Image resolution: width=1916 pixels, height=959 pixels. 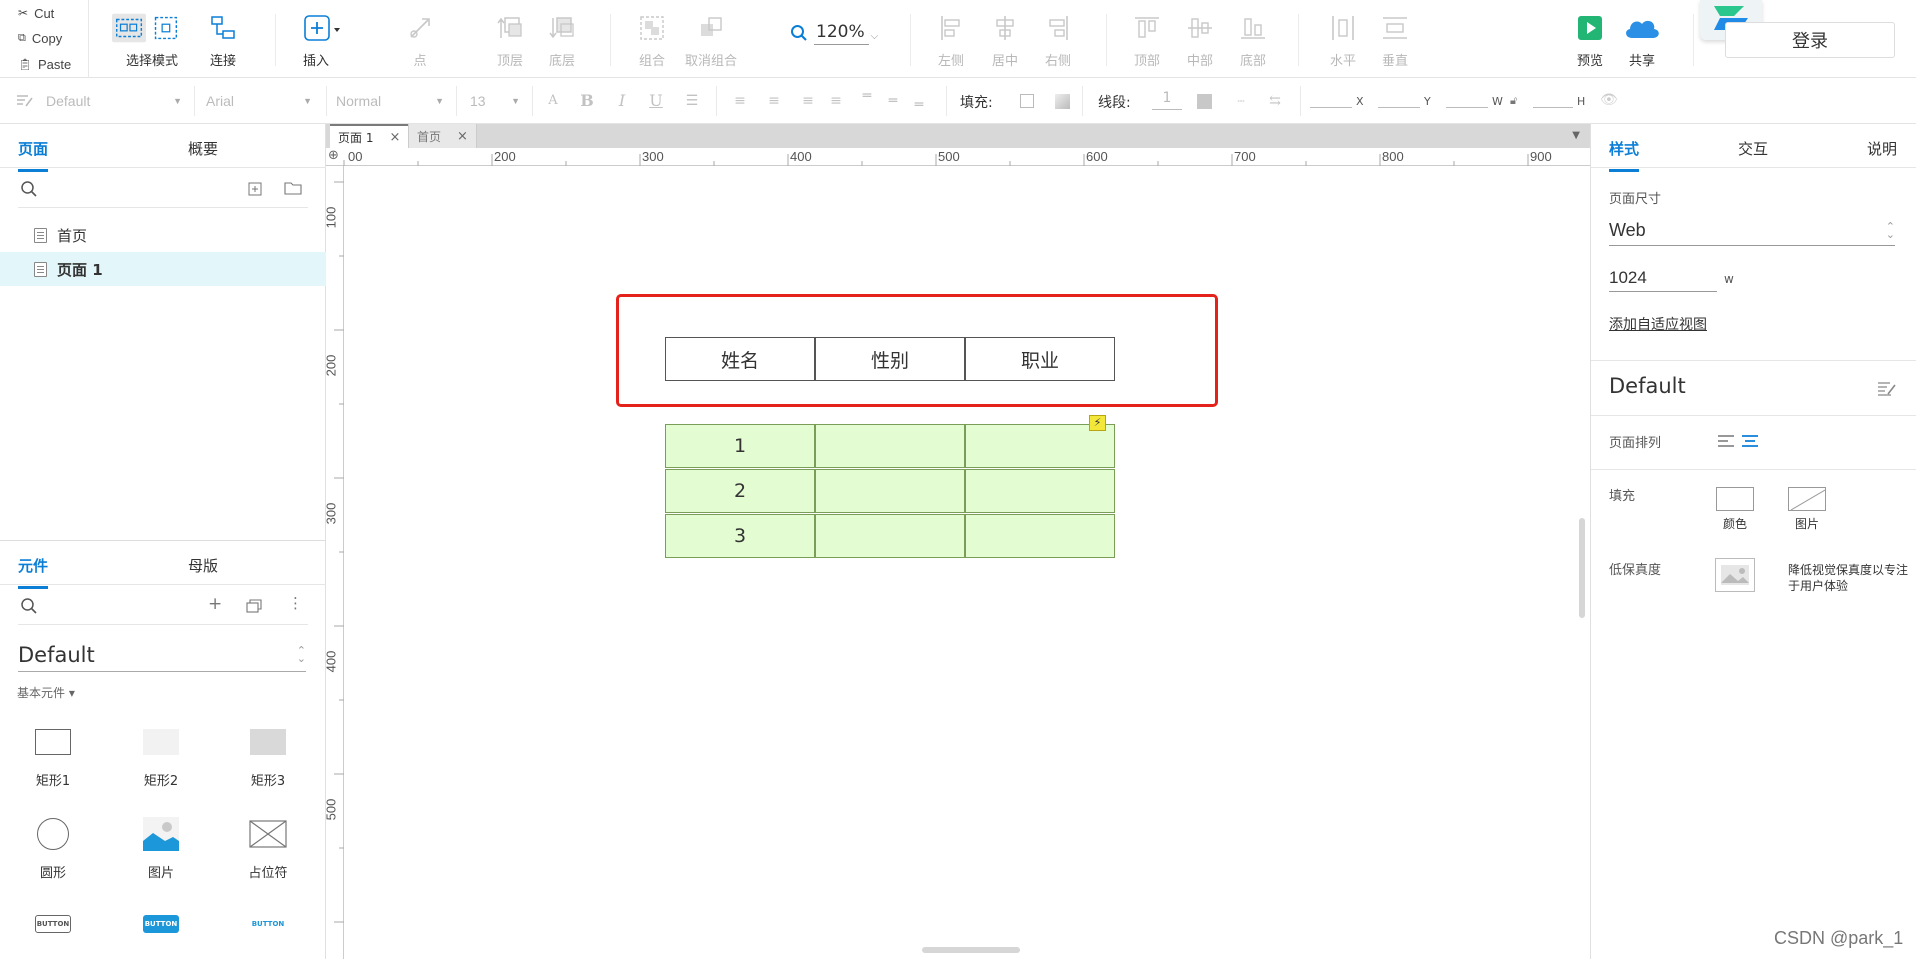 What do you see at coordinates (442, 136) in the screenshot?
I see `doc-tab-home: 首页 ×` at bounding box center [442, 136].